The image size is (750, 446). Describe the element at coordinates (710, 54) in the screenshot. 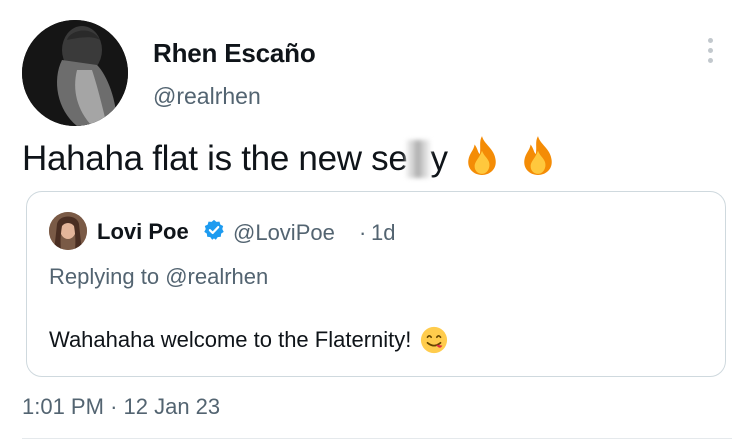

I see `more-options-icon` at that location.